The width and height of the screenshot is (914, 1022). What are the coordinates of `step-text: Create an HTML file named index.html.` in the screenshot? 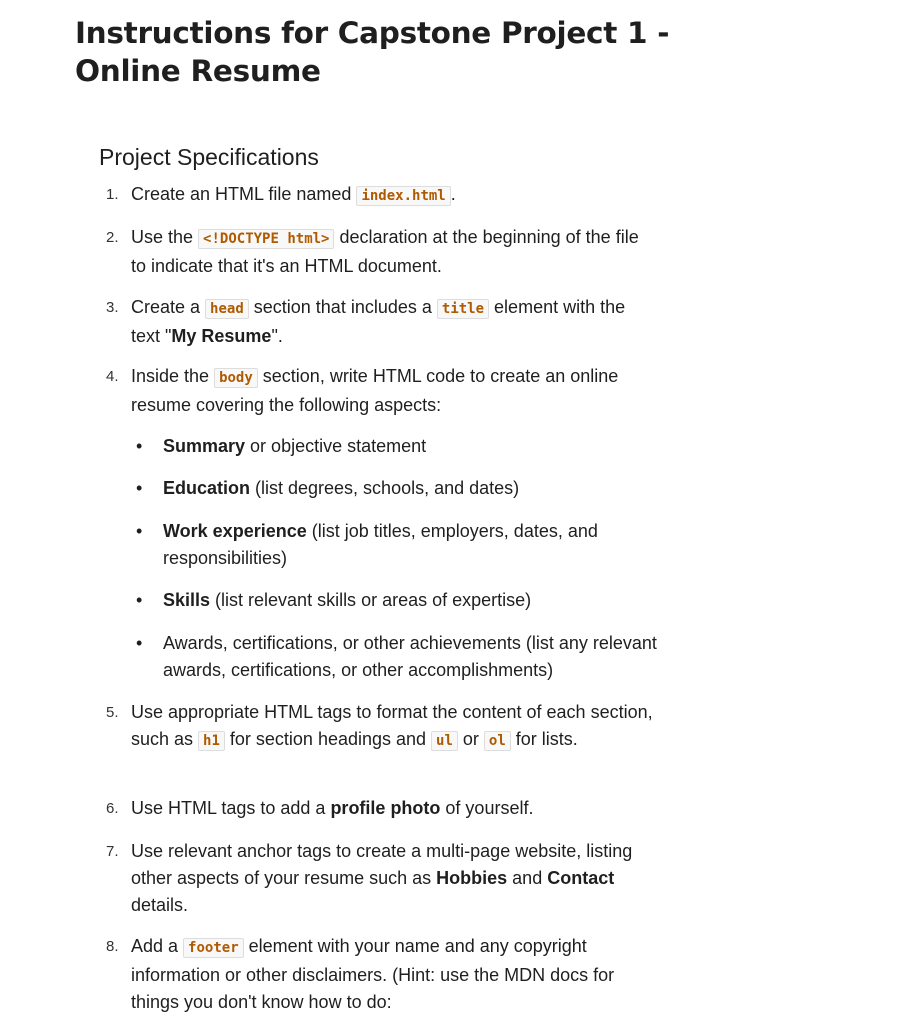 It's located at (293, 195).